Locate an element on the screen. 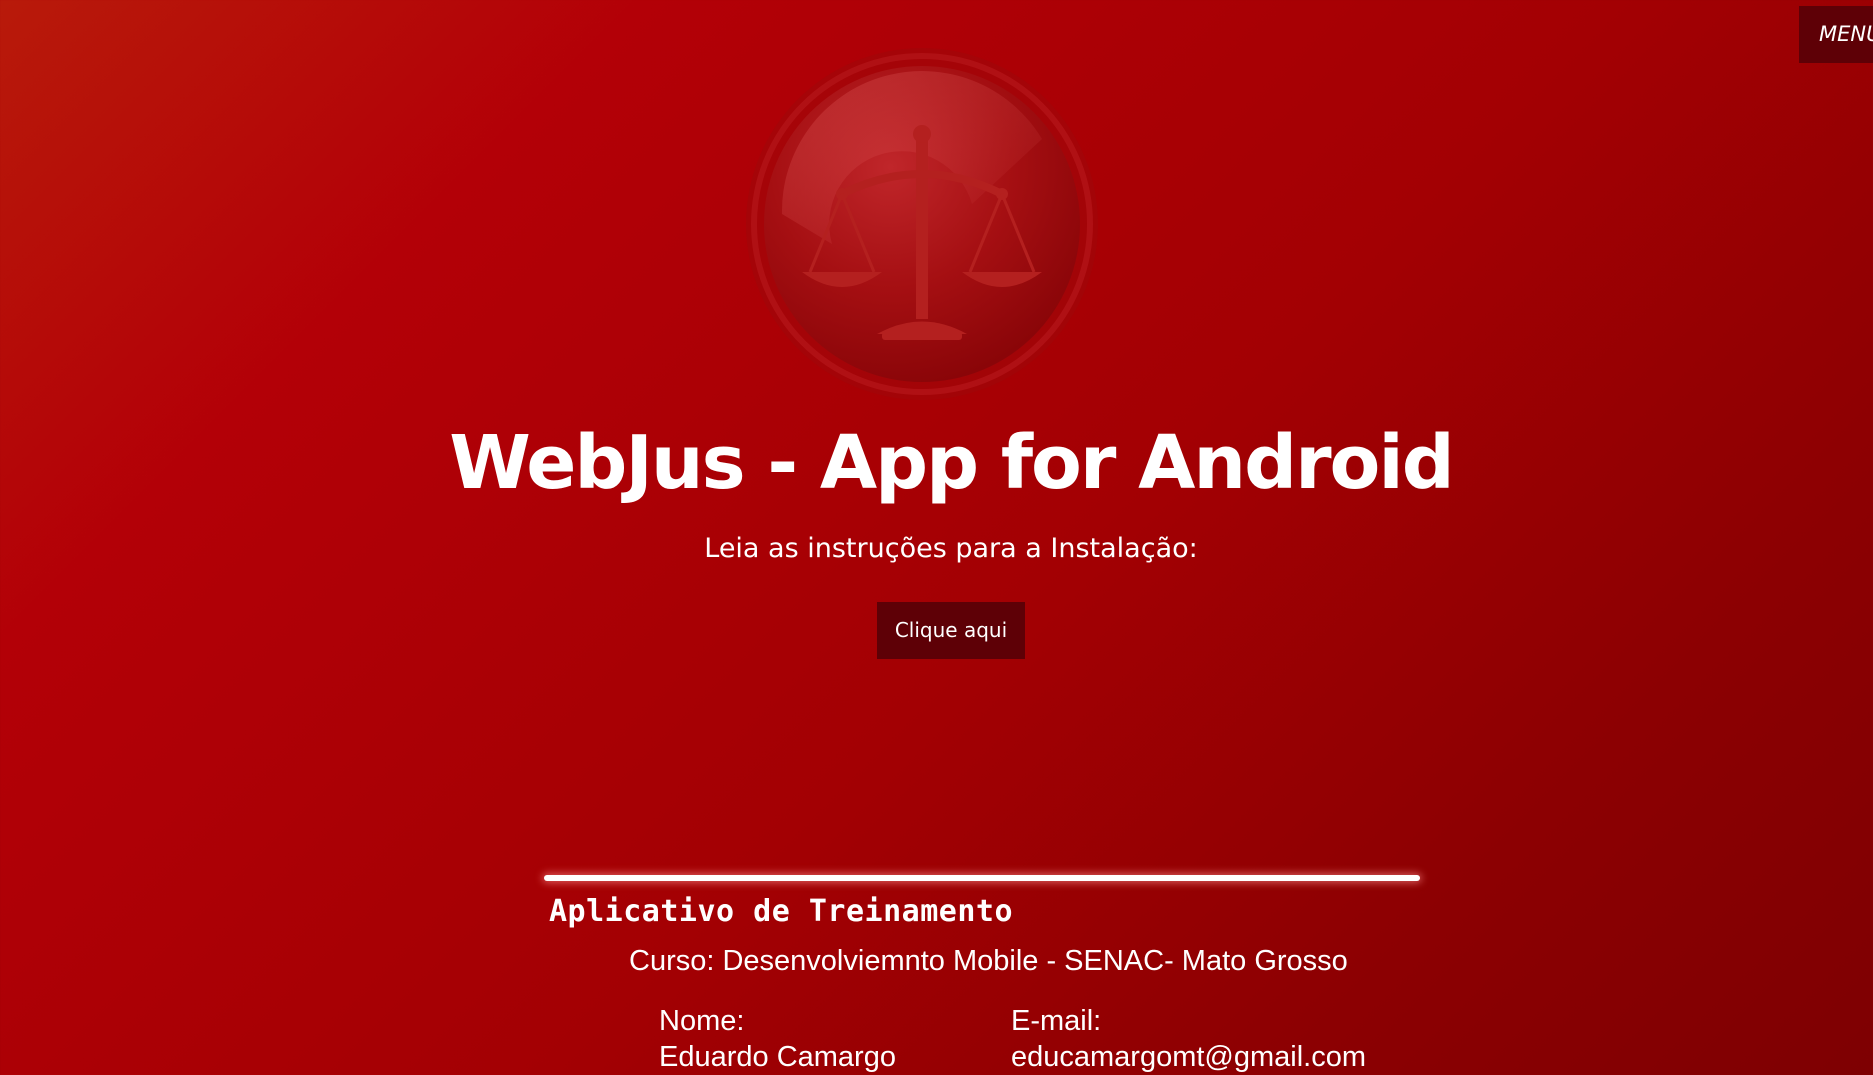 Image resolution: width=1873 pixels, height=1075 pixels. name-value: Eduardo Camargo is located at coordinates (777, 1057).